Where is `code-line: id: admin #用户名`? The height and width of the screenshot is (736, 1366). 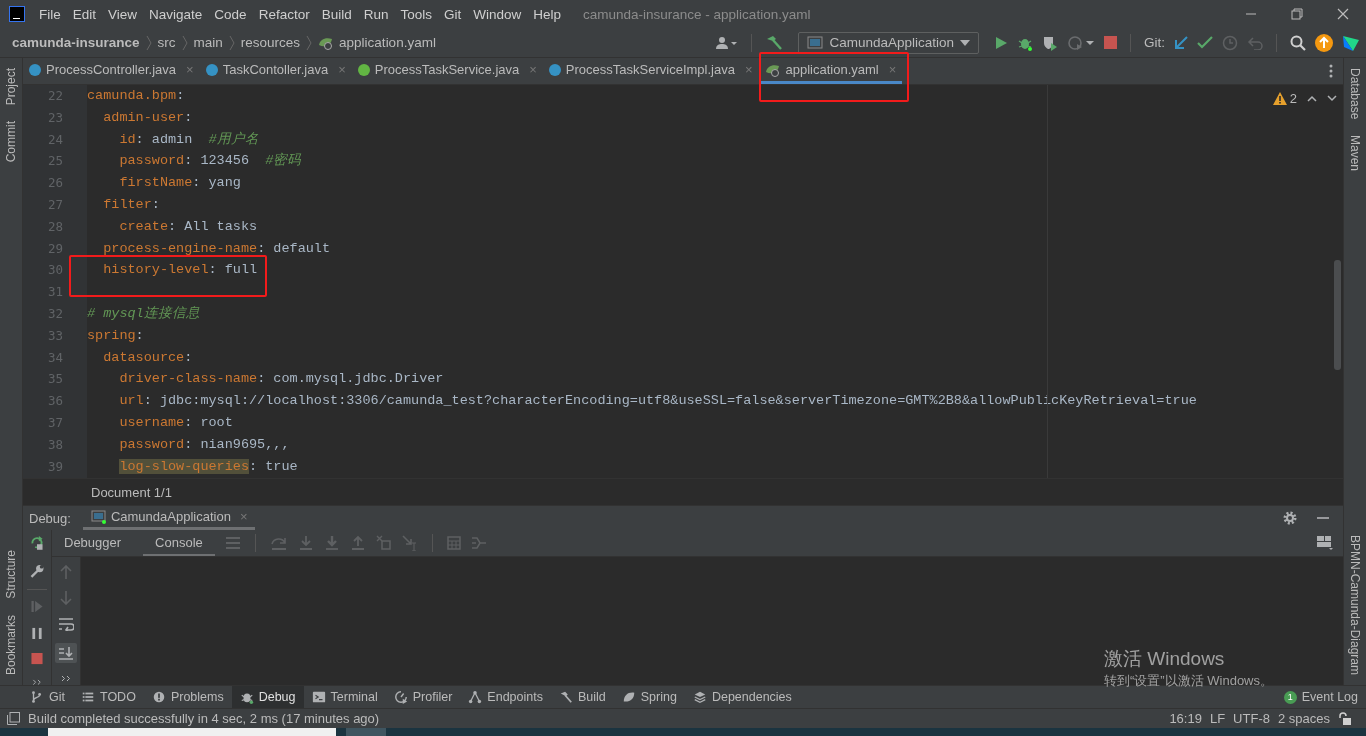 code-line: id: admin #用户名 is located at coordinates (189, 139).